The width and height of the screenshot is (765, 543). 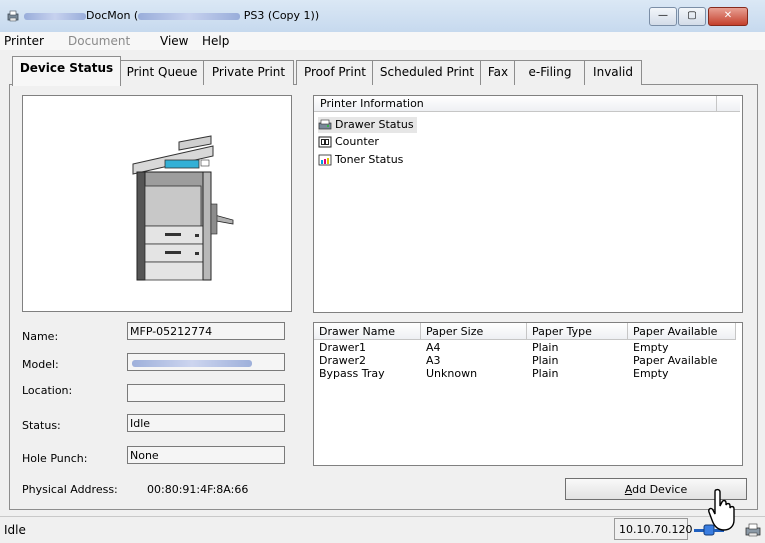 I want to click on close-icon: ✕, so click(x=728, y=15).